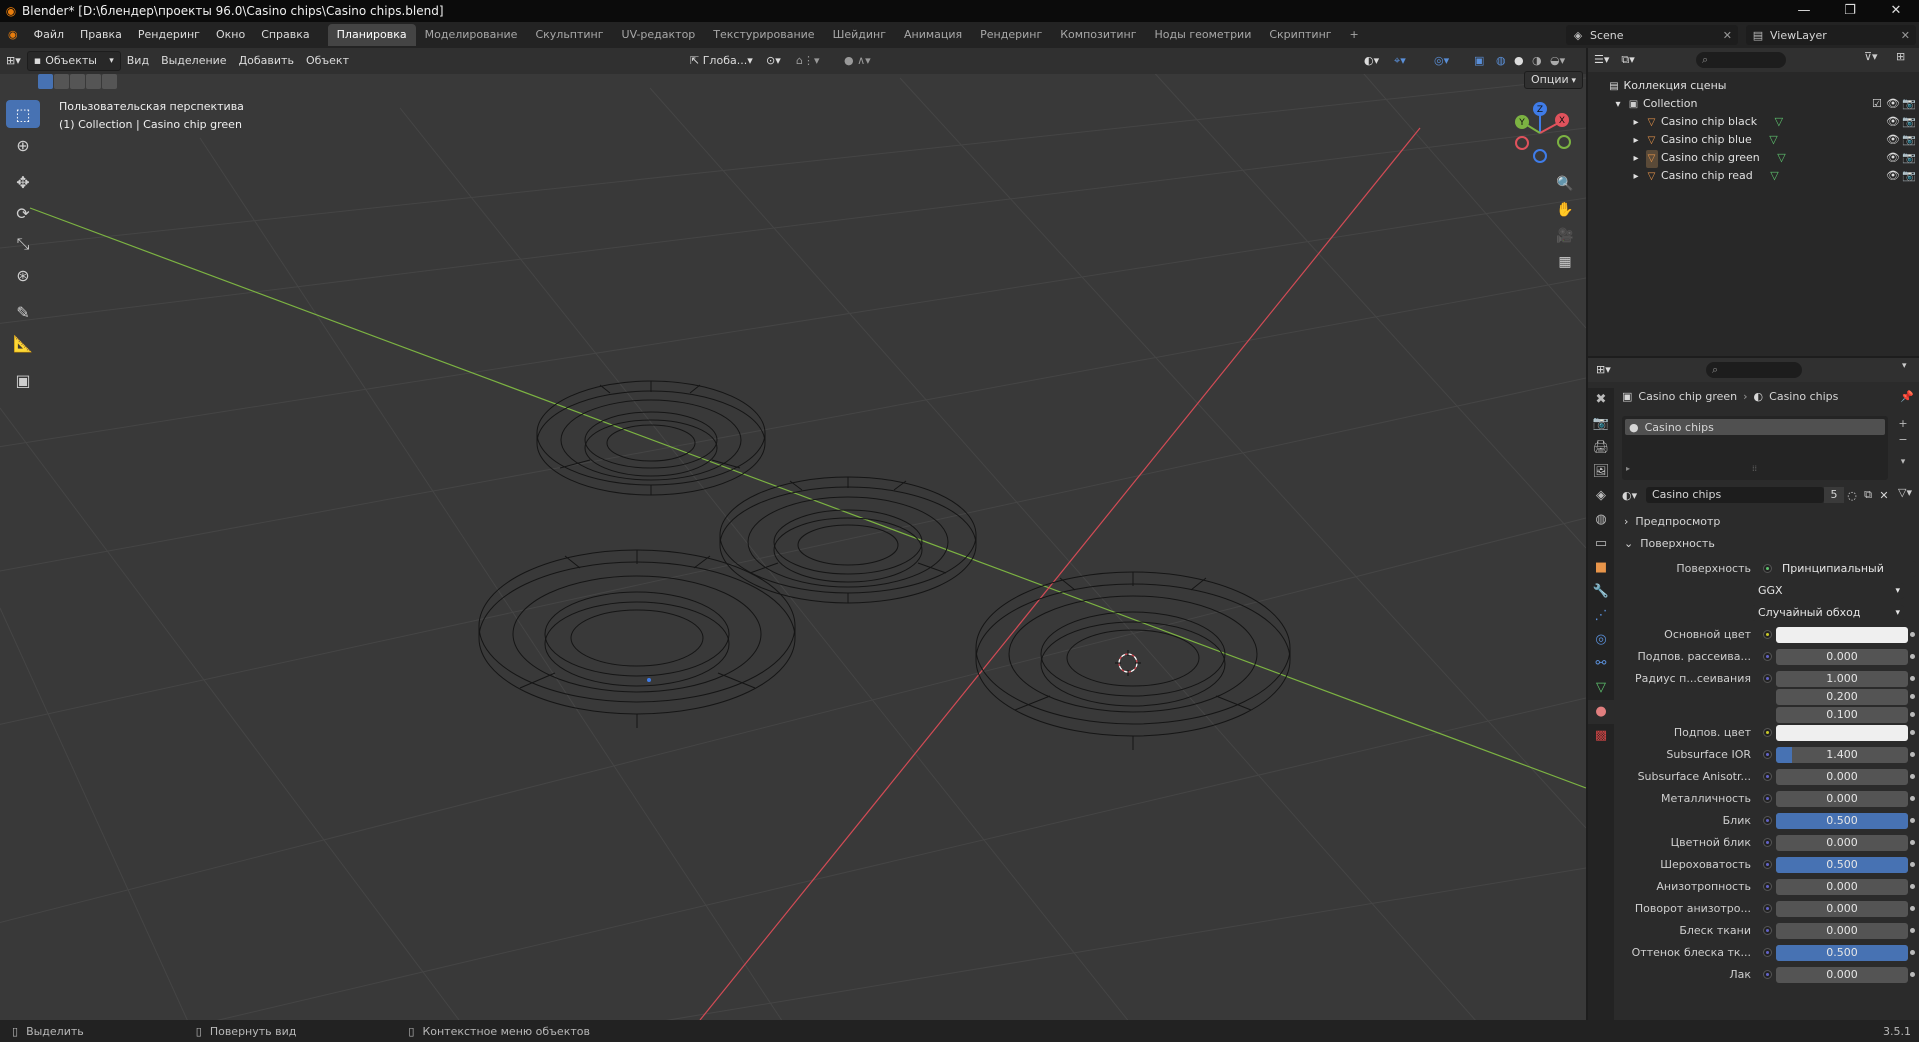  I want to click on shading-rendered-icon: ◒▾, so click(1557, 61).